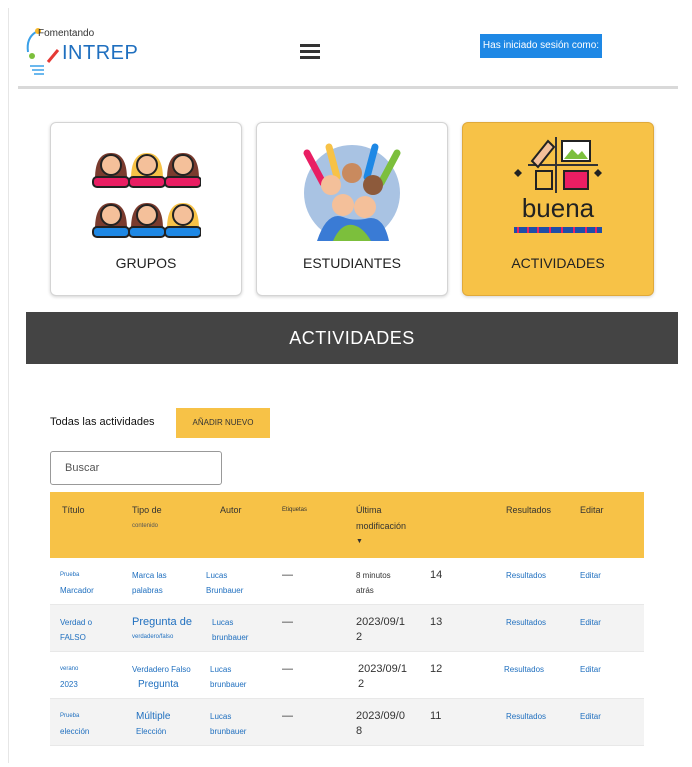 The image size is (692, 767). What do you see at coordinates (73, 510) in the screenshot?
I see `col-title: Título` at bounding box center [73, 510].